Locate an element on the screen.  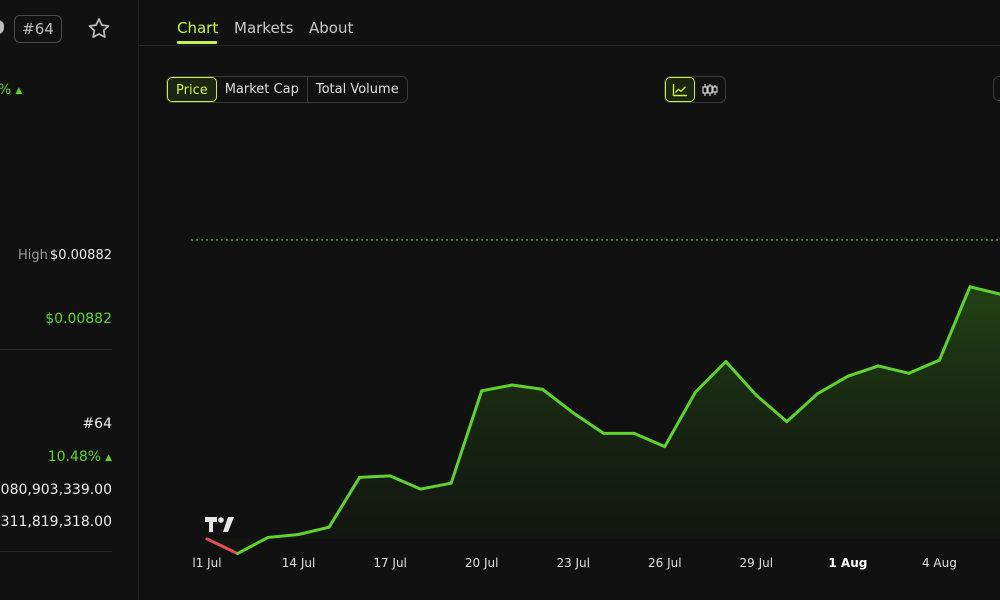
market-cap-rank: #64 is located at coordinates (97, 424).